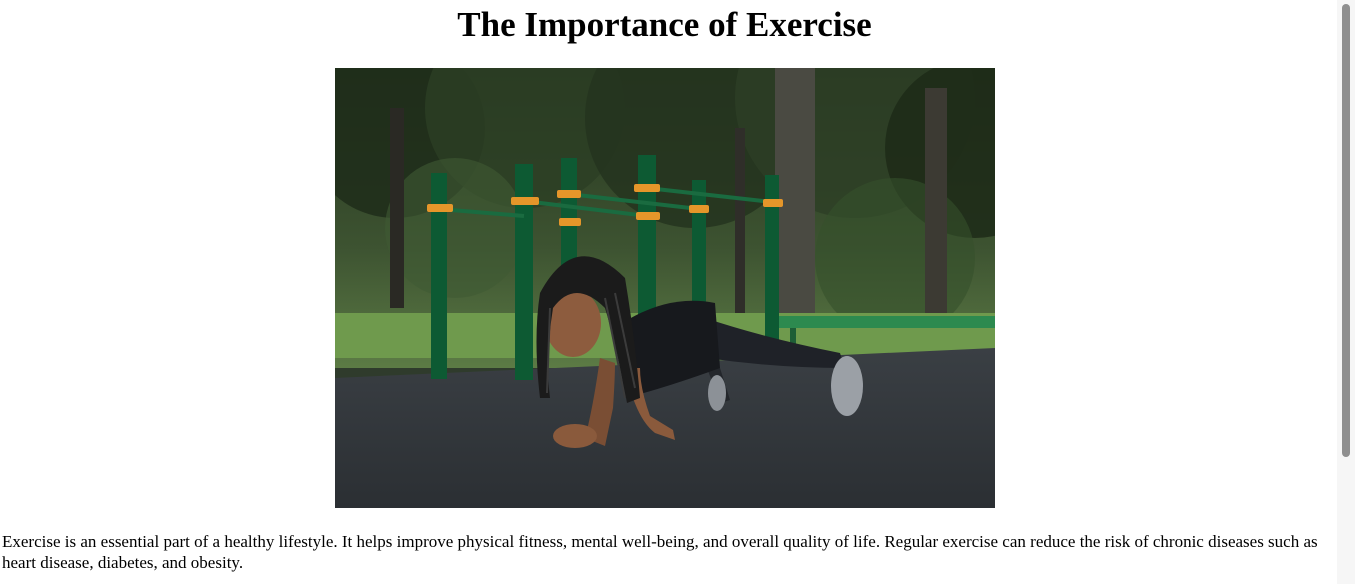  Describe the element at coordinates (1346, 230) in the screenshot. I see `scrollbar-thumb` at that location.